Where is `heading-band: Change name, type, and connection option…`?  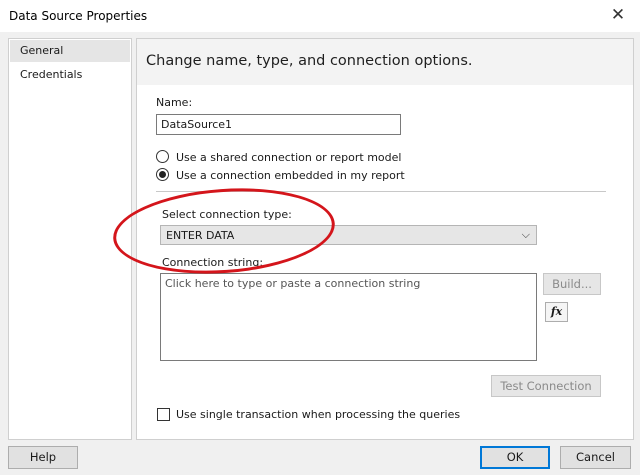 heading-band: Change name, type, and connection option… is located at coordinates (385, 62).